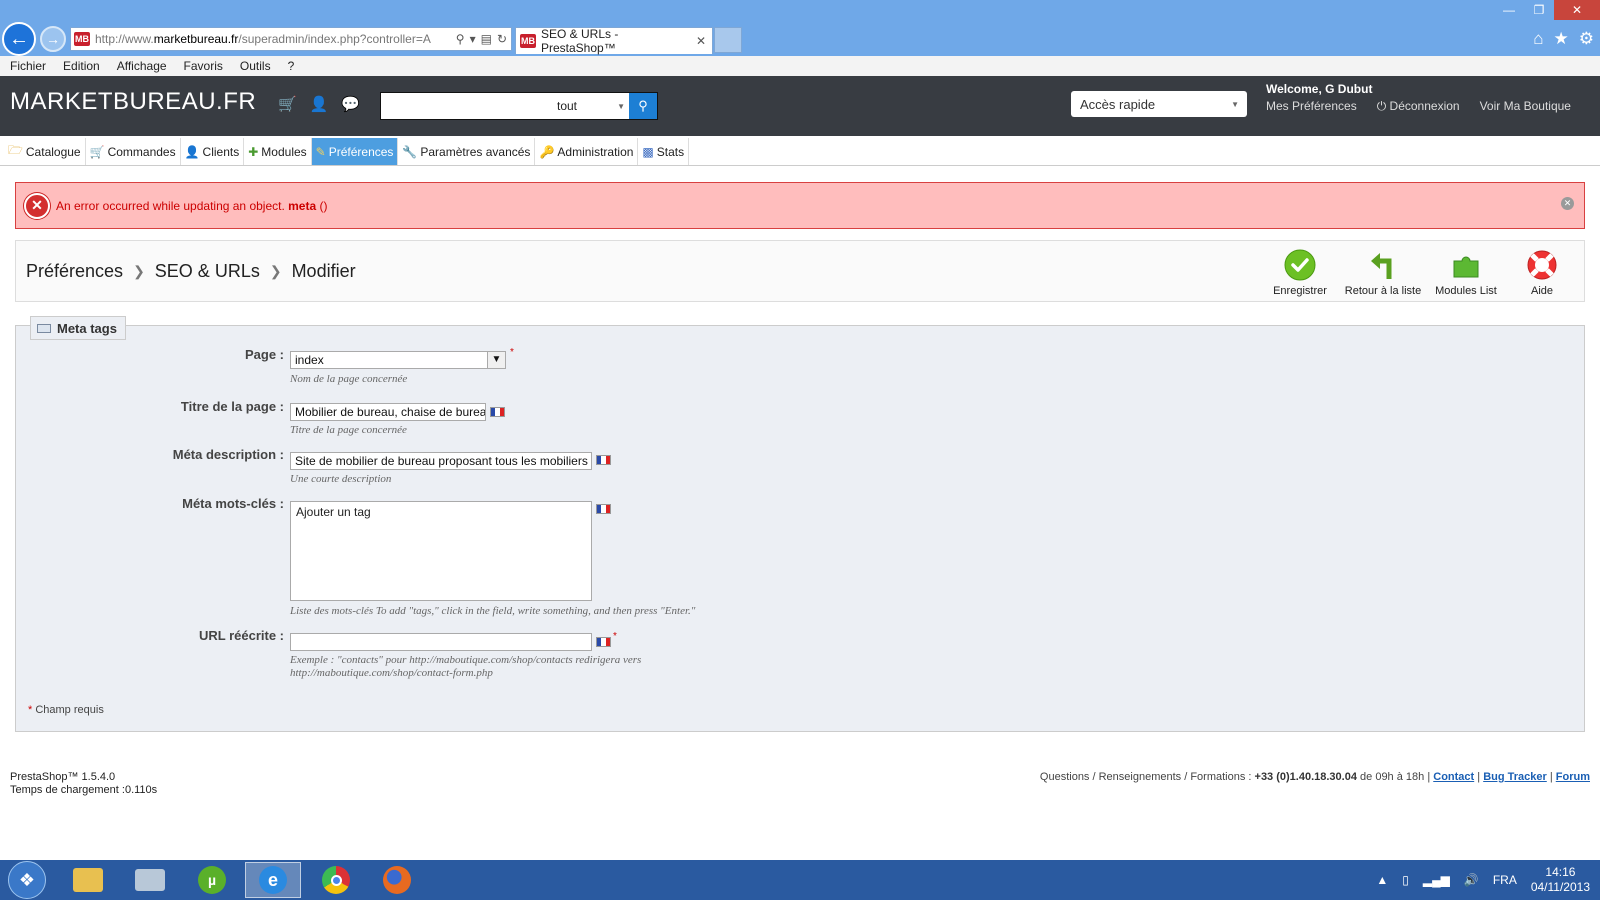 Image resolution: width=1600 pixels, height=900 pixels. I want to click on chevron-down-icon: ▼, so click(1235, 104).